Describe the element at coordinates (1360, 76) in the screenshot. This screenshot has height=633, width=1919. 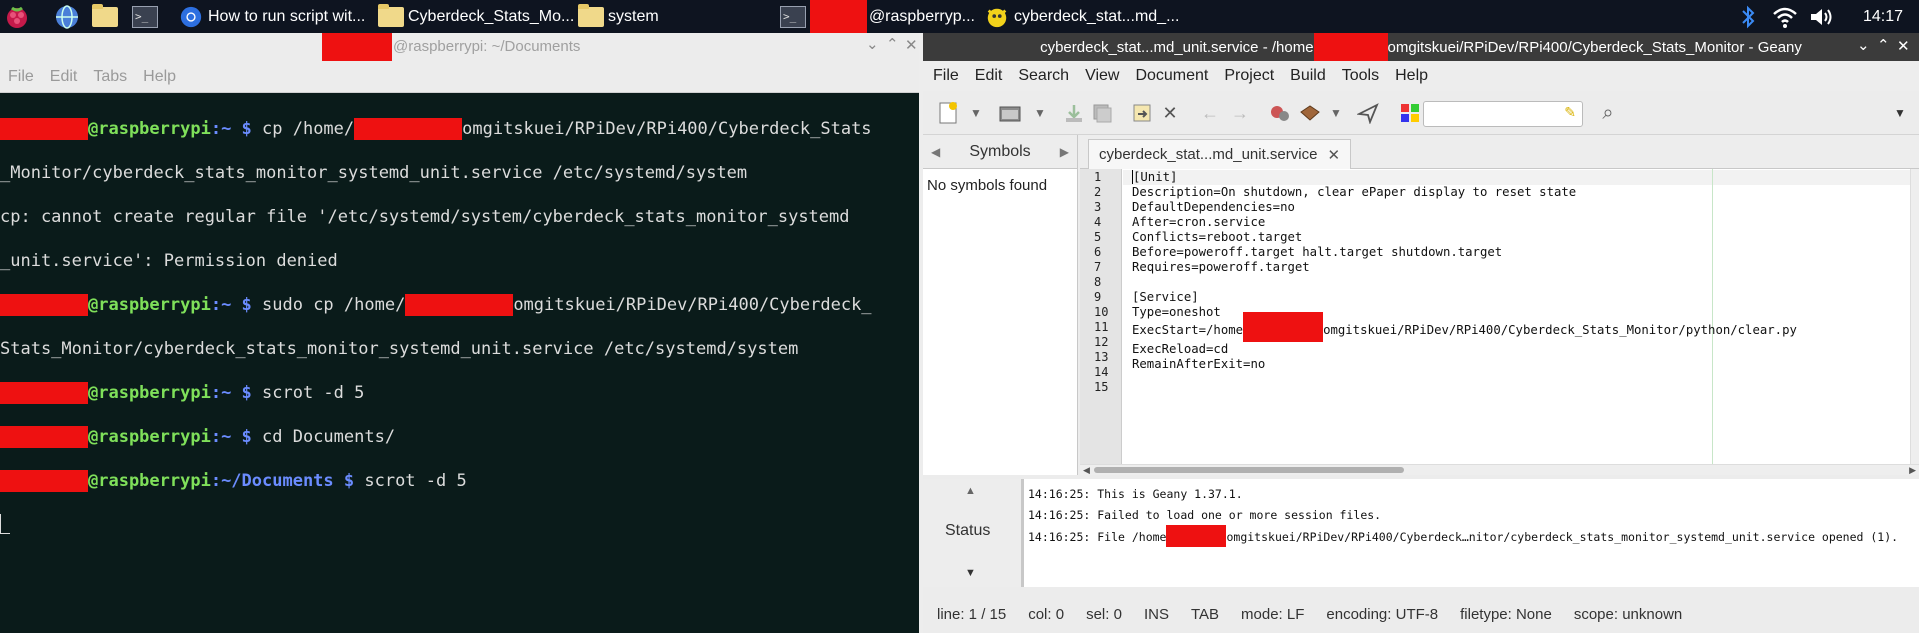
I see `menu-tools: Tools` at that location.